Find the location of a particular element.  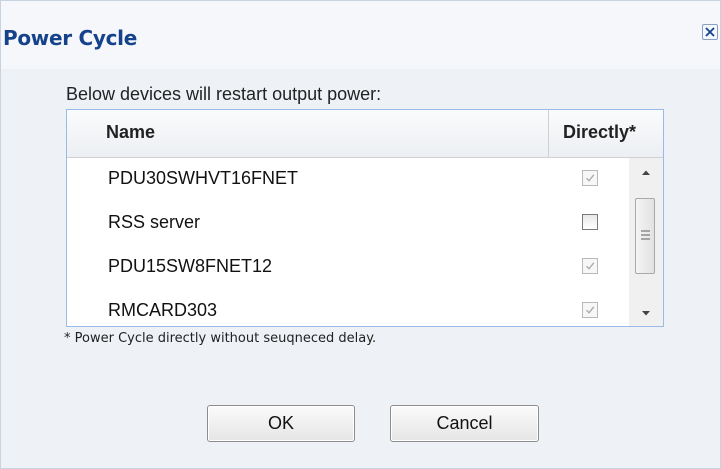

table-row: RSS server is located at coordinates (347, 224).